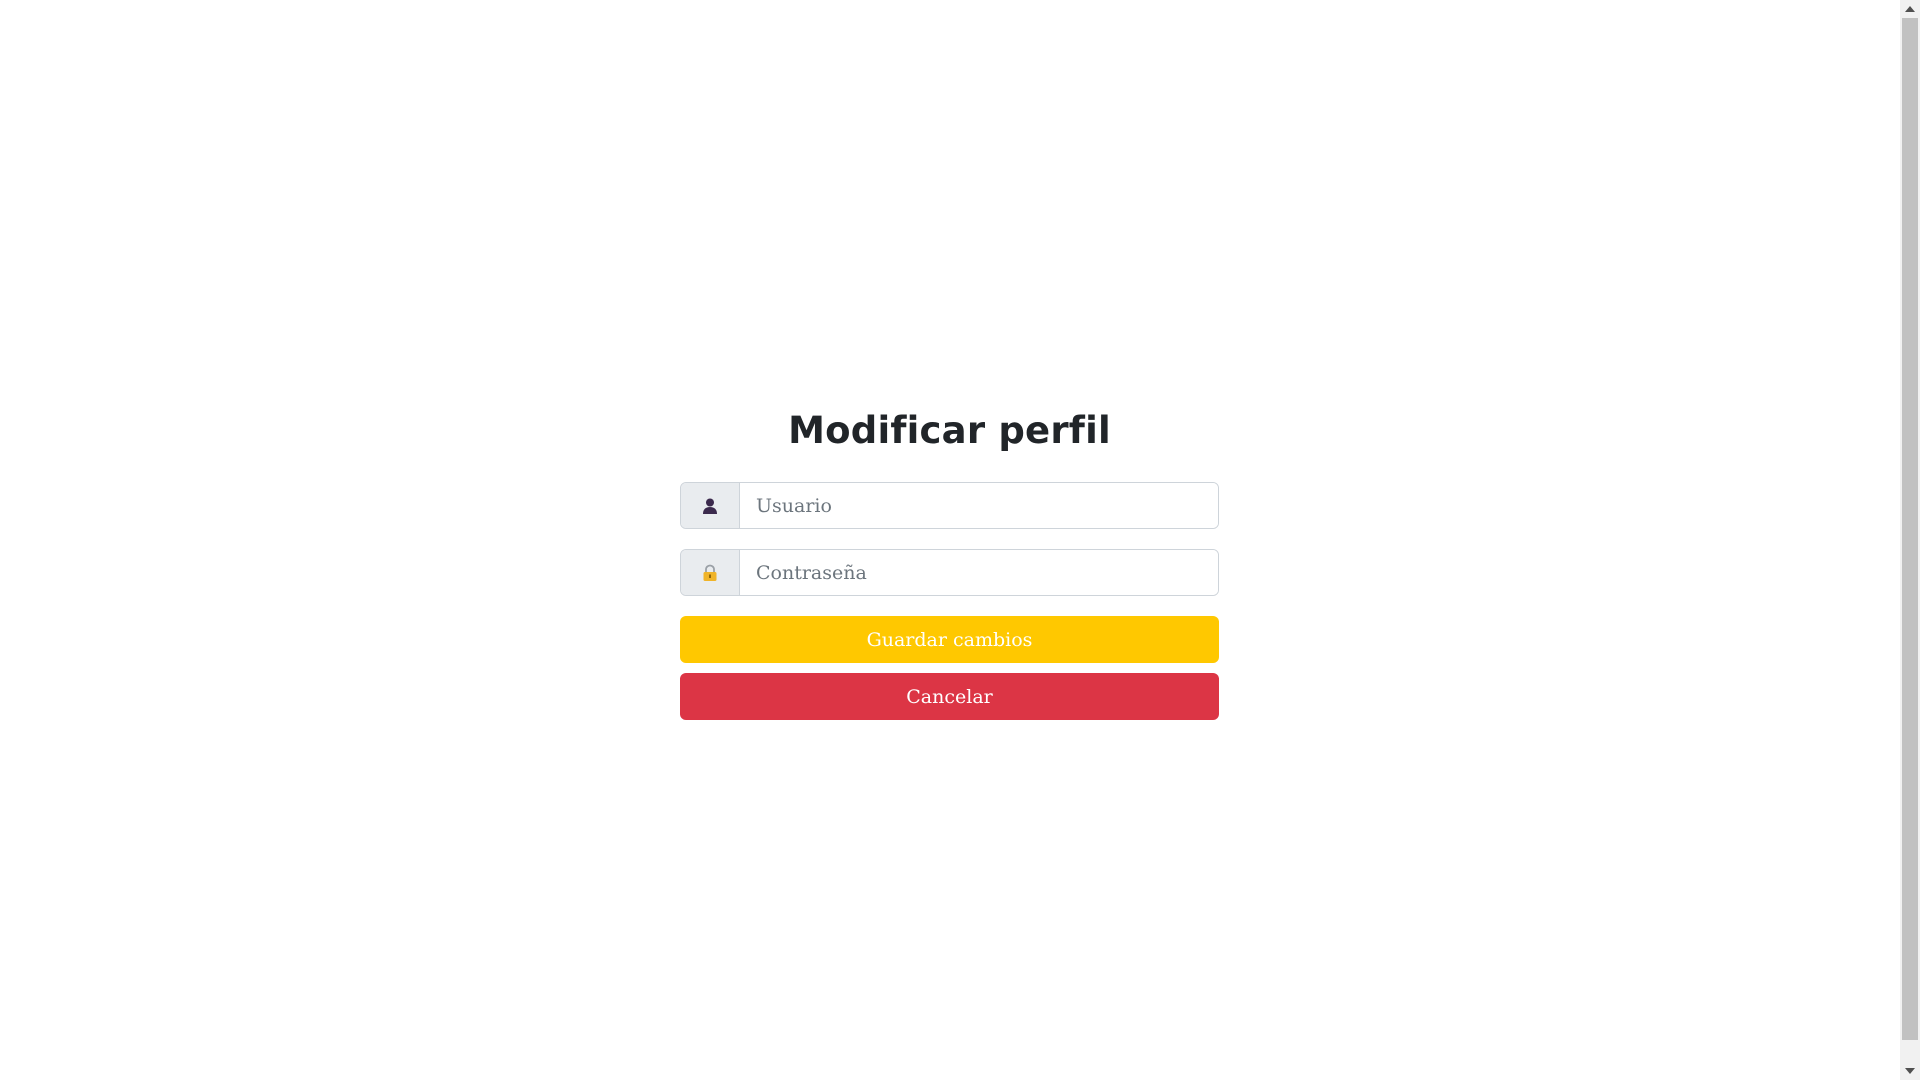  Describe the element at coordinates (949, 639) in the screenshot. I see `save-changes-button: Guardar cambios` at that location.